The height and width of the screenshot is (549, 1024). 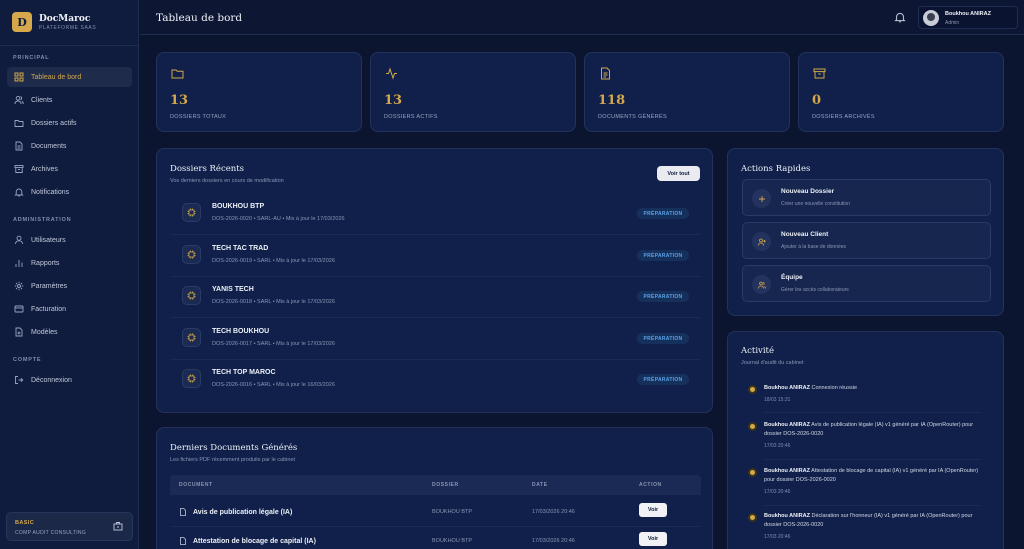 I want to click on sidebar-item-label: Modèles, so click(x=44, y=332).